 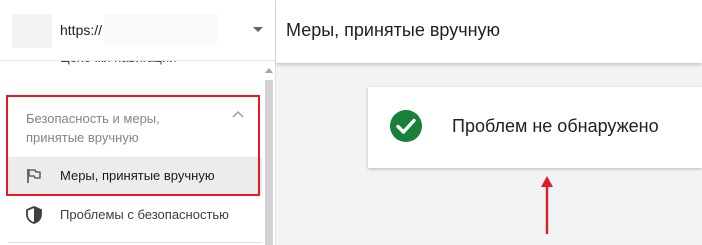 I want to click on page-title: Меры, принятые вручную, so click(x=393, y=30).